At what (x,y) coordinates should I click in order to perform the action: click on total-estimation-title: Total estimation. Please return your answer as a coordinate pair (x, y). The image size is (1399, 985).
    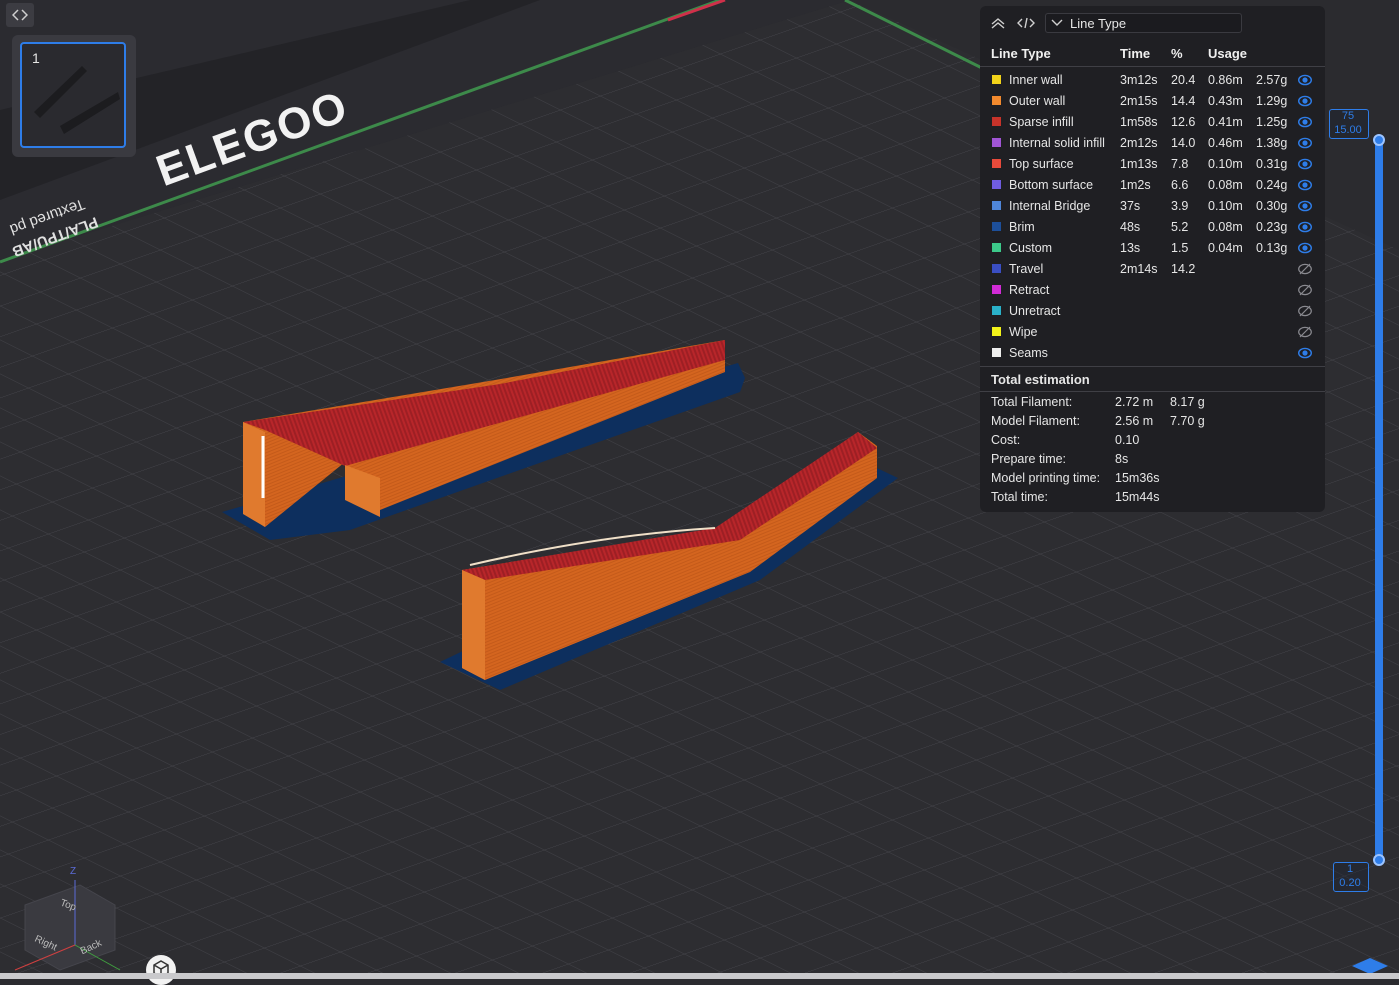
    Looking at the image, I should click on (1040, 379).